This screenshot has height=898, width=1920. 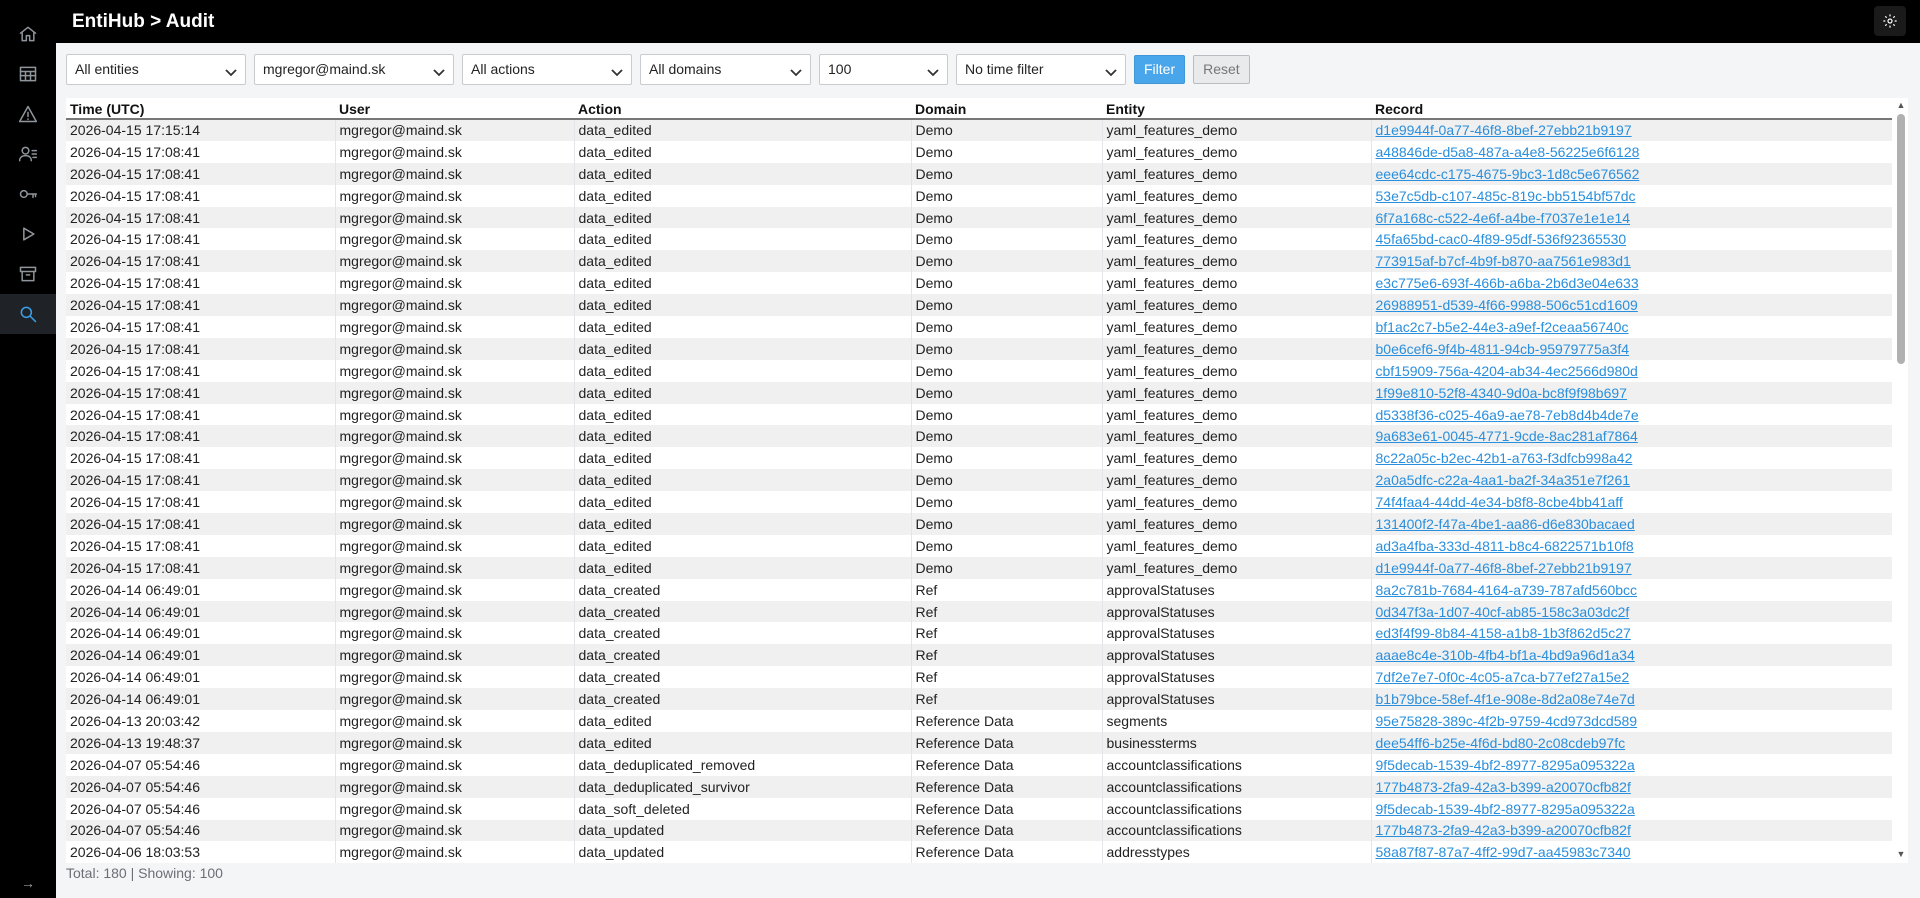 What do you see at coordinates (1631, 742) in the screenshot?
I see `record-cell: dee54ff6-b25e-4f6d-bd80-2c08cdeb97fc` at bounding box center [1631, 742].